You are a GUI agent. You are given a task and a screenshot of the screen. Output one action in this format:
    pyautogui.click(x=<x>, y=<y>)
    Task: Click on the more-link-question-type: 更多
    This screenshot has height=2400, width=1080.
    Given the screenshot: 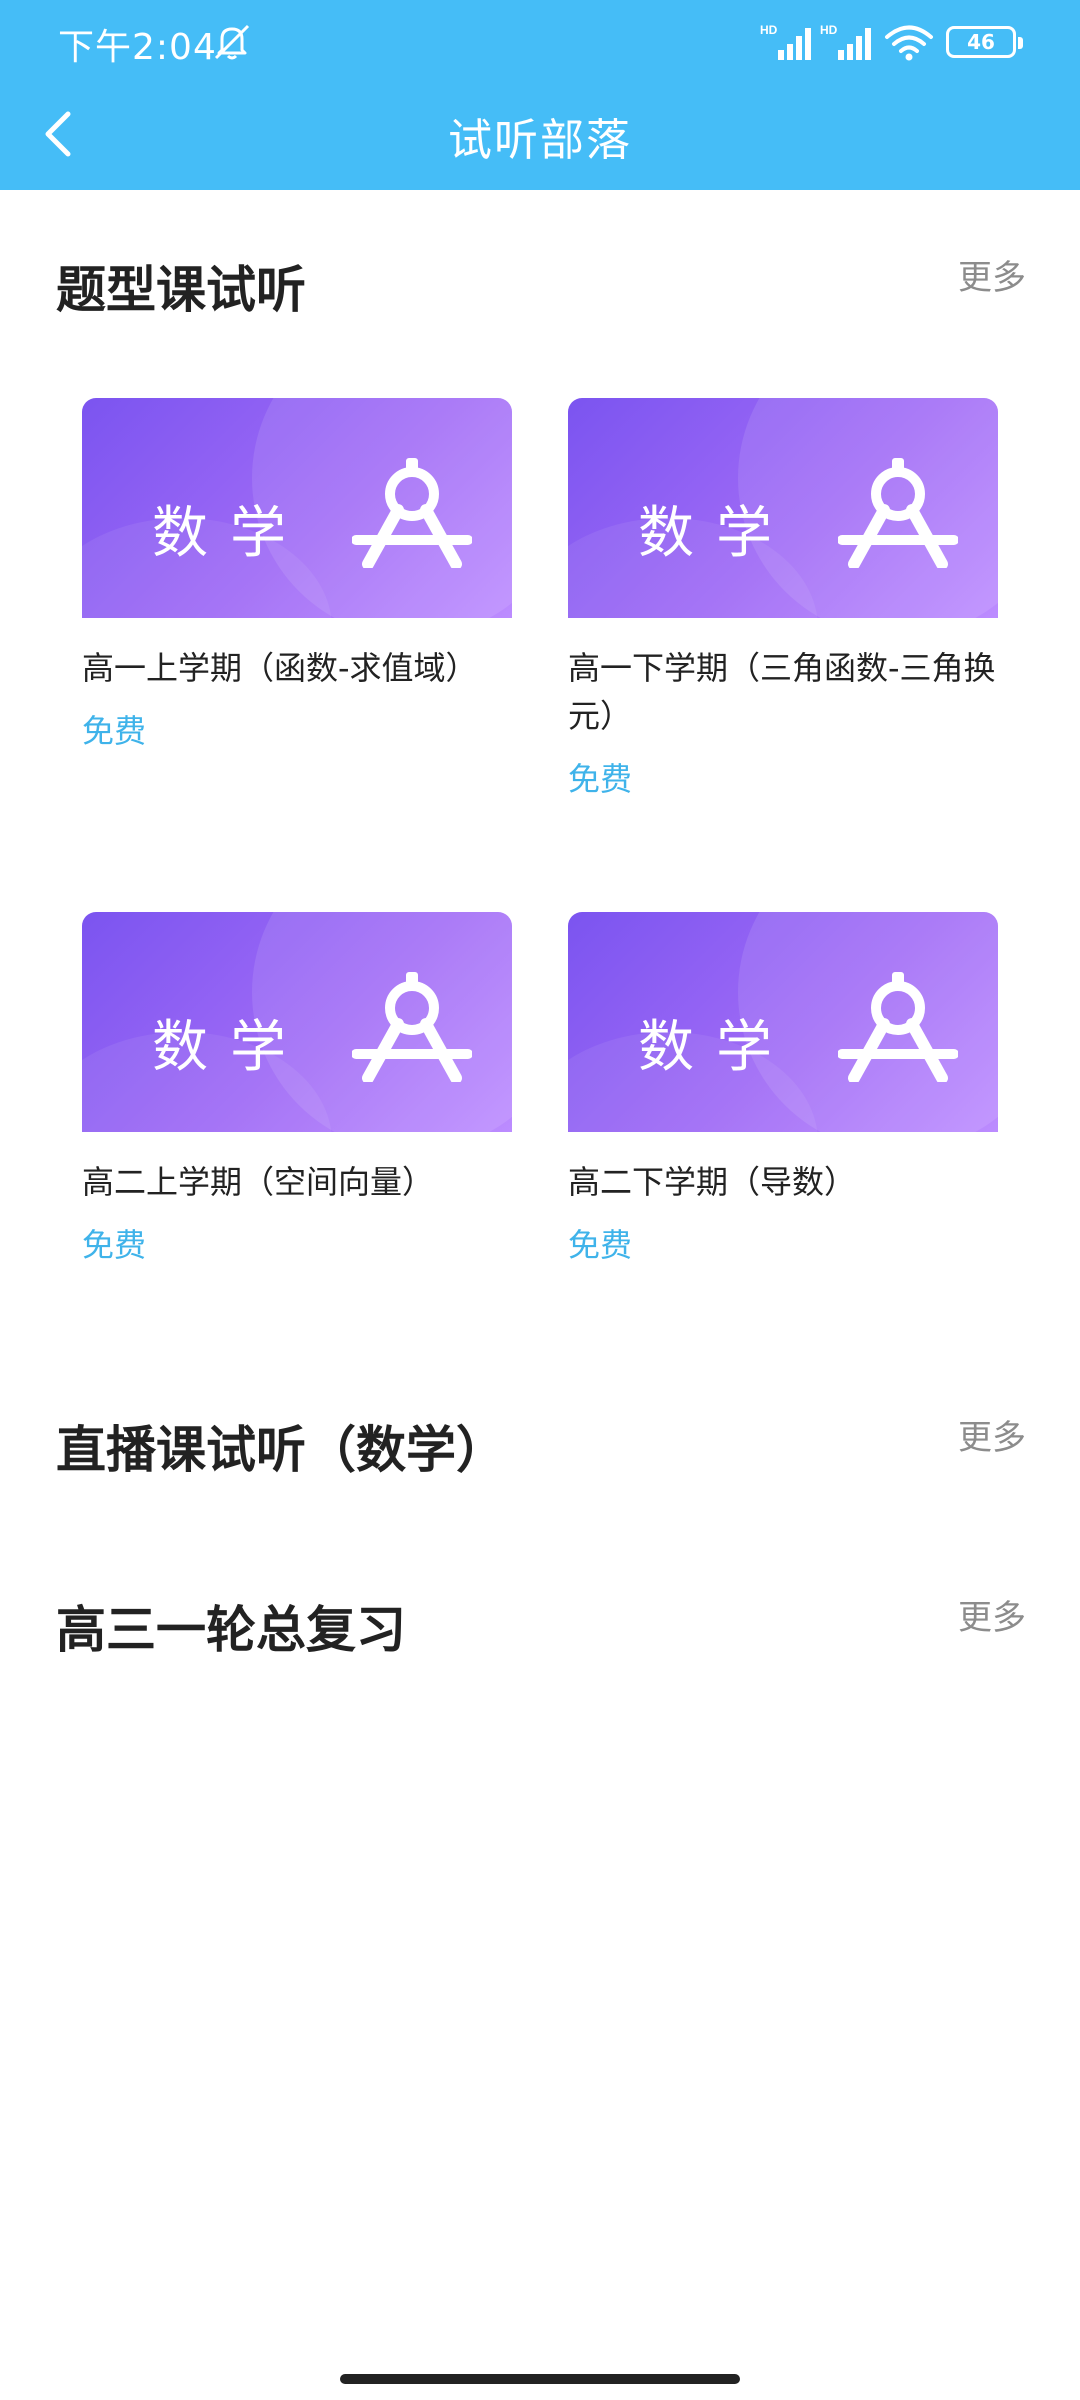 What is the action you would take?
    pyautogui.click(x=992, y=274)
    